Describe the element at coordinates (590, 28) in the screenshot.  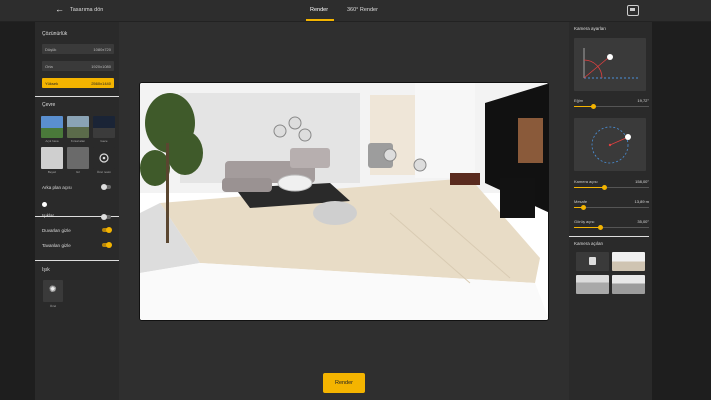
I see `camera-settings-title: Kamera ayarları` at that location.